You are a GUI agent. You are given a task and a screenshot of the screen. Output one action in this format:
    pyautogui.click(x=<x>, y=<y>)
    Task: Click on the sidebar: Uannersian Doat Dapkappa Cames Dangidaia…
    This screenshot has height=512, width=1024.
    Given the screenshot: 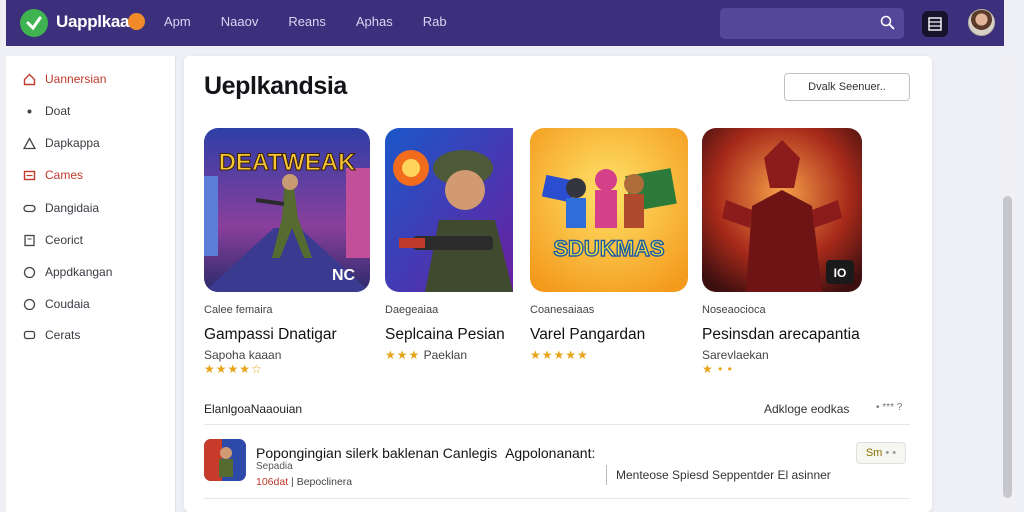 What is the action you would take?
    pyautogui.click(x=91, y=284)
    